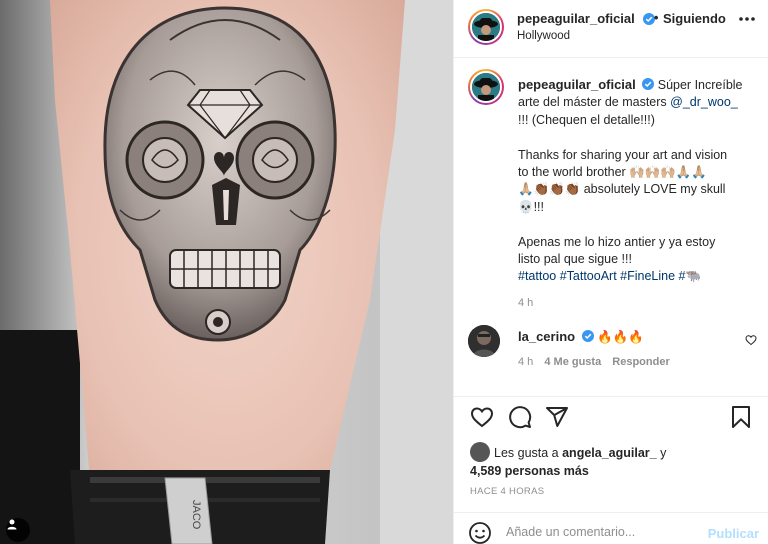 This screenshot has width=768, height=544. I want to click on author-username: pepeaguilar_oficial, so click(576, 18).